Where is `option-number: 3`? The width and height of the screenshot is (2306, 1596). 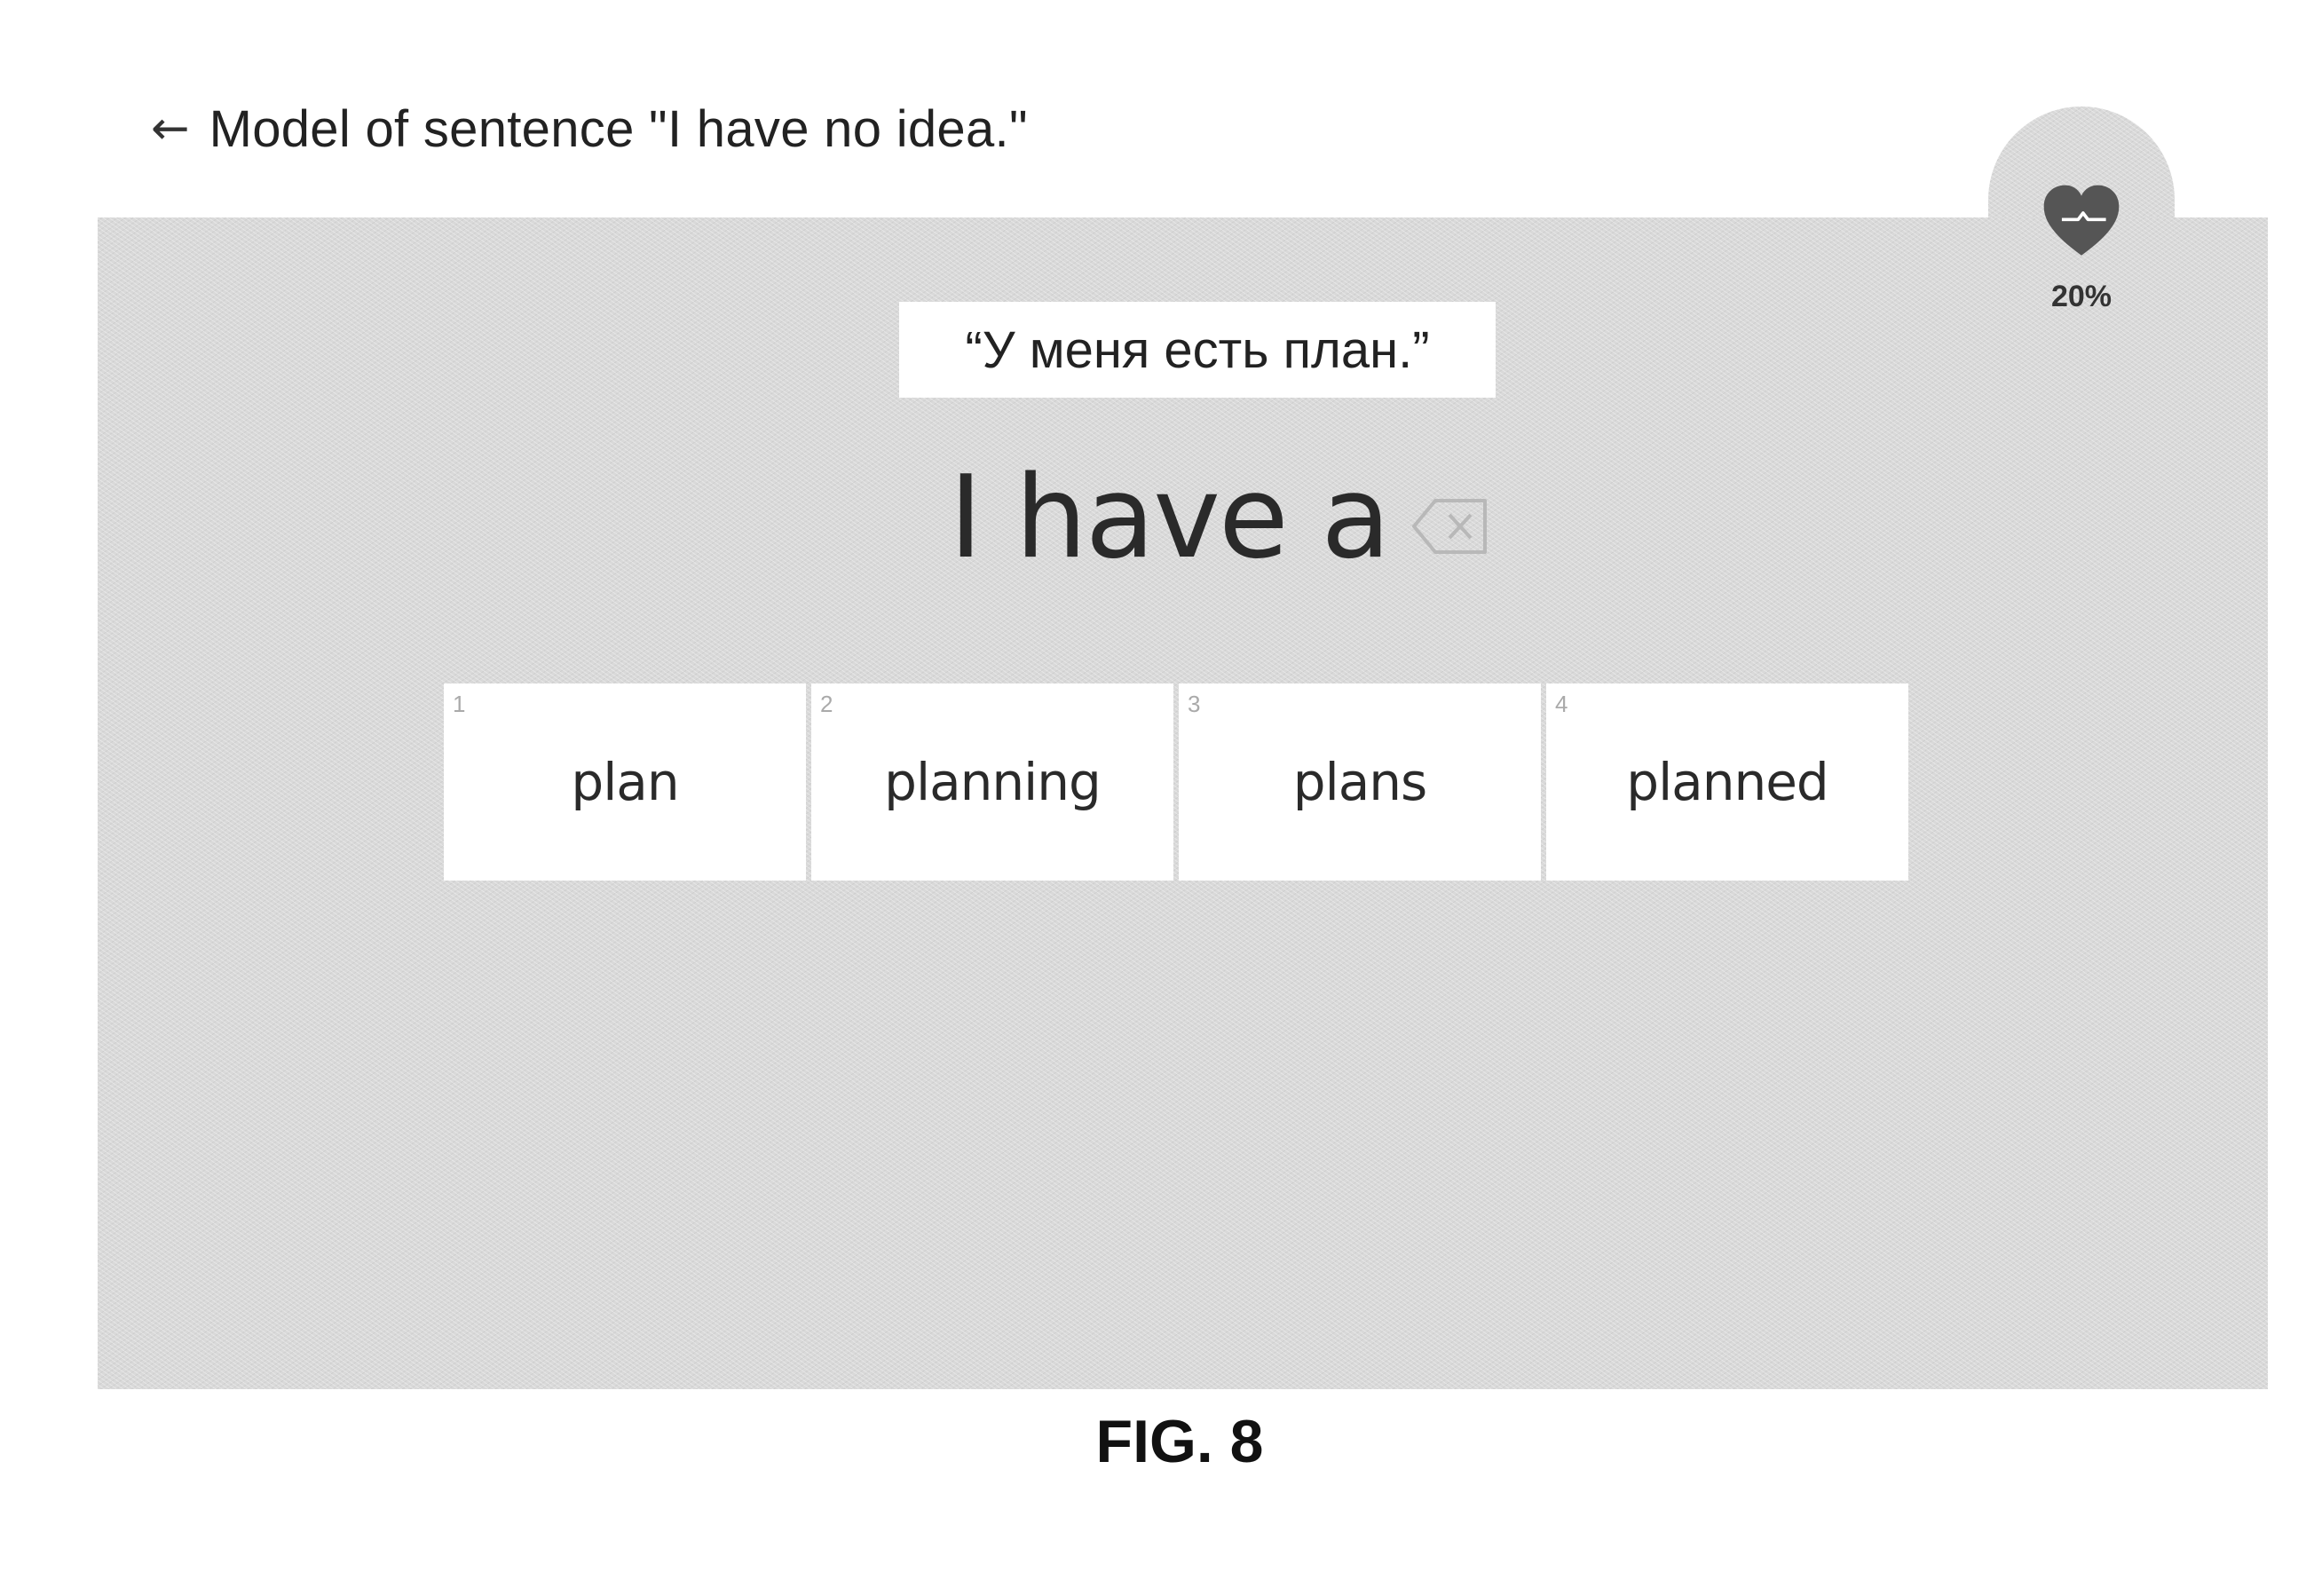
option-number: 3 is located at coordinates (1194, 704).